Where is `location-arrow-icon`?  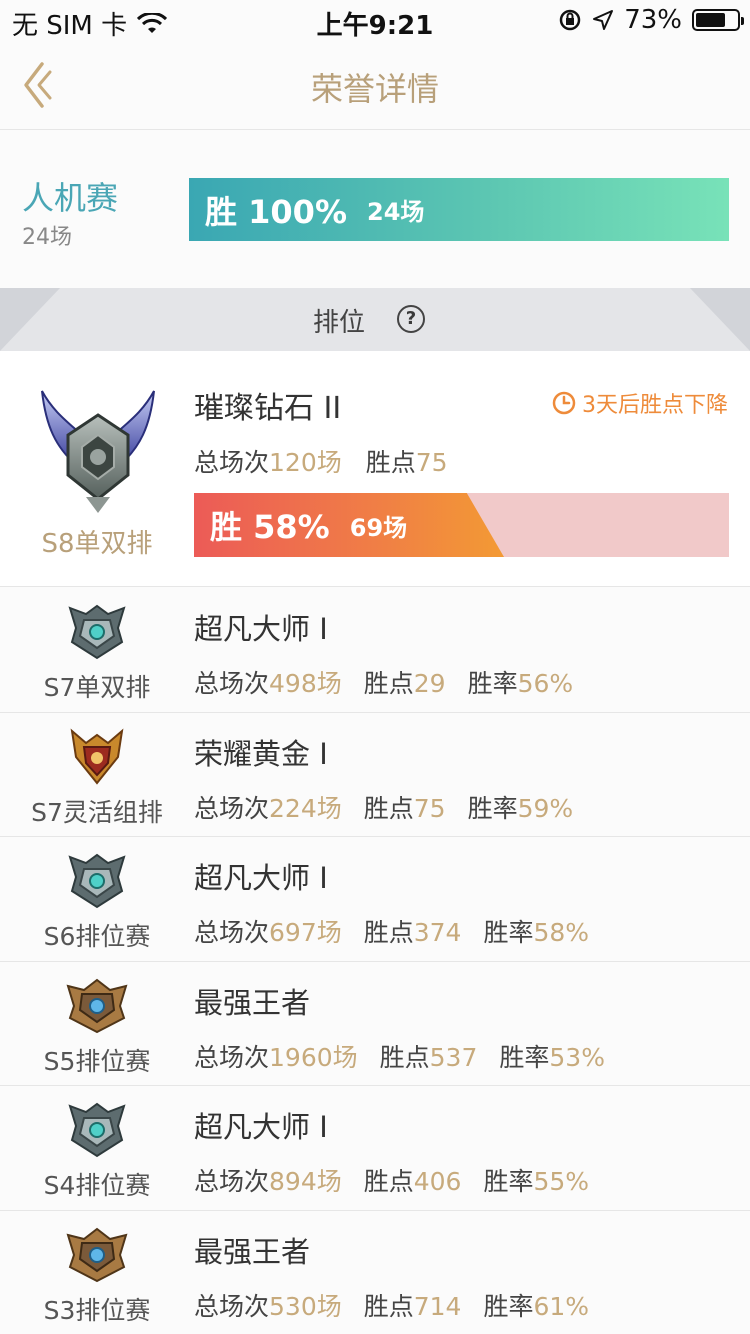 location-arrow-icon is located at coordinates (603, 20).